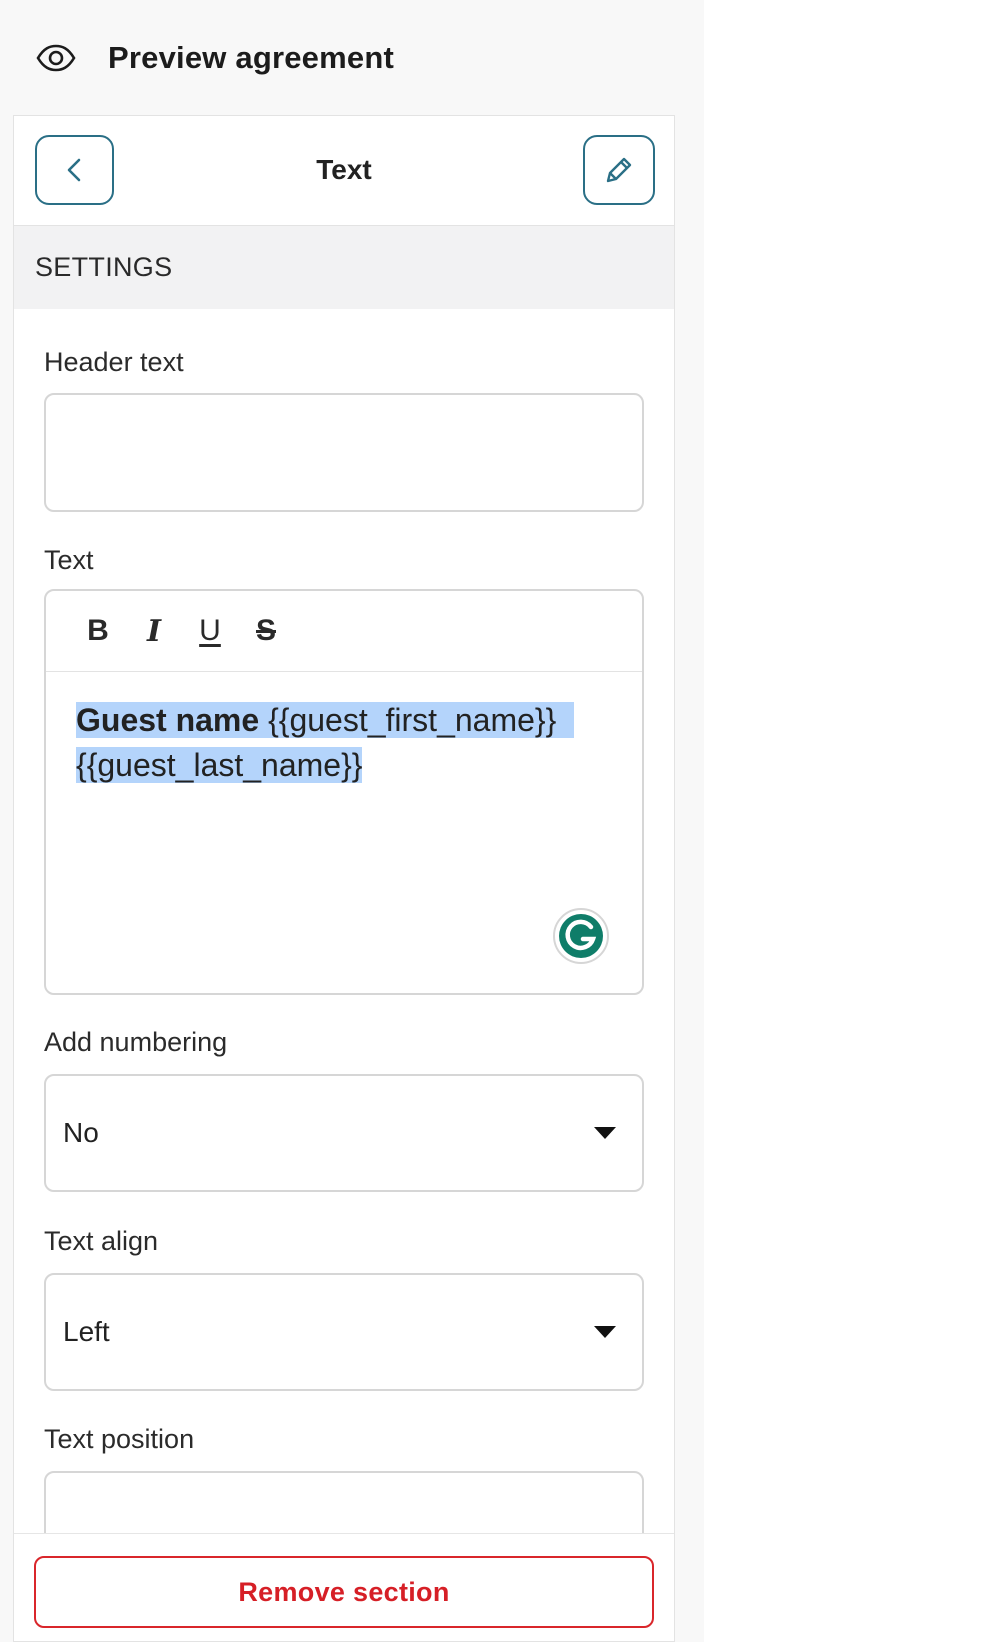 This screenshot has width=1002, height=1642. What do you see at coordinates (344, 267) in the screenshot?
I see `settings-heading: SETTINGS` at bounding box center [344, 267].